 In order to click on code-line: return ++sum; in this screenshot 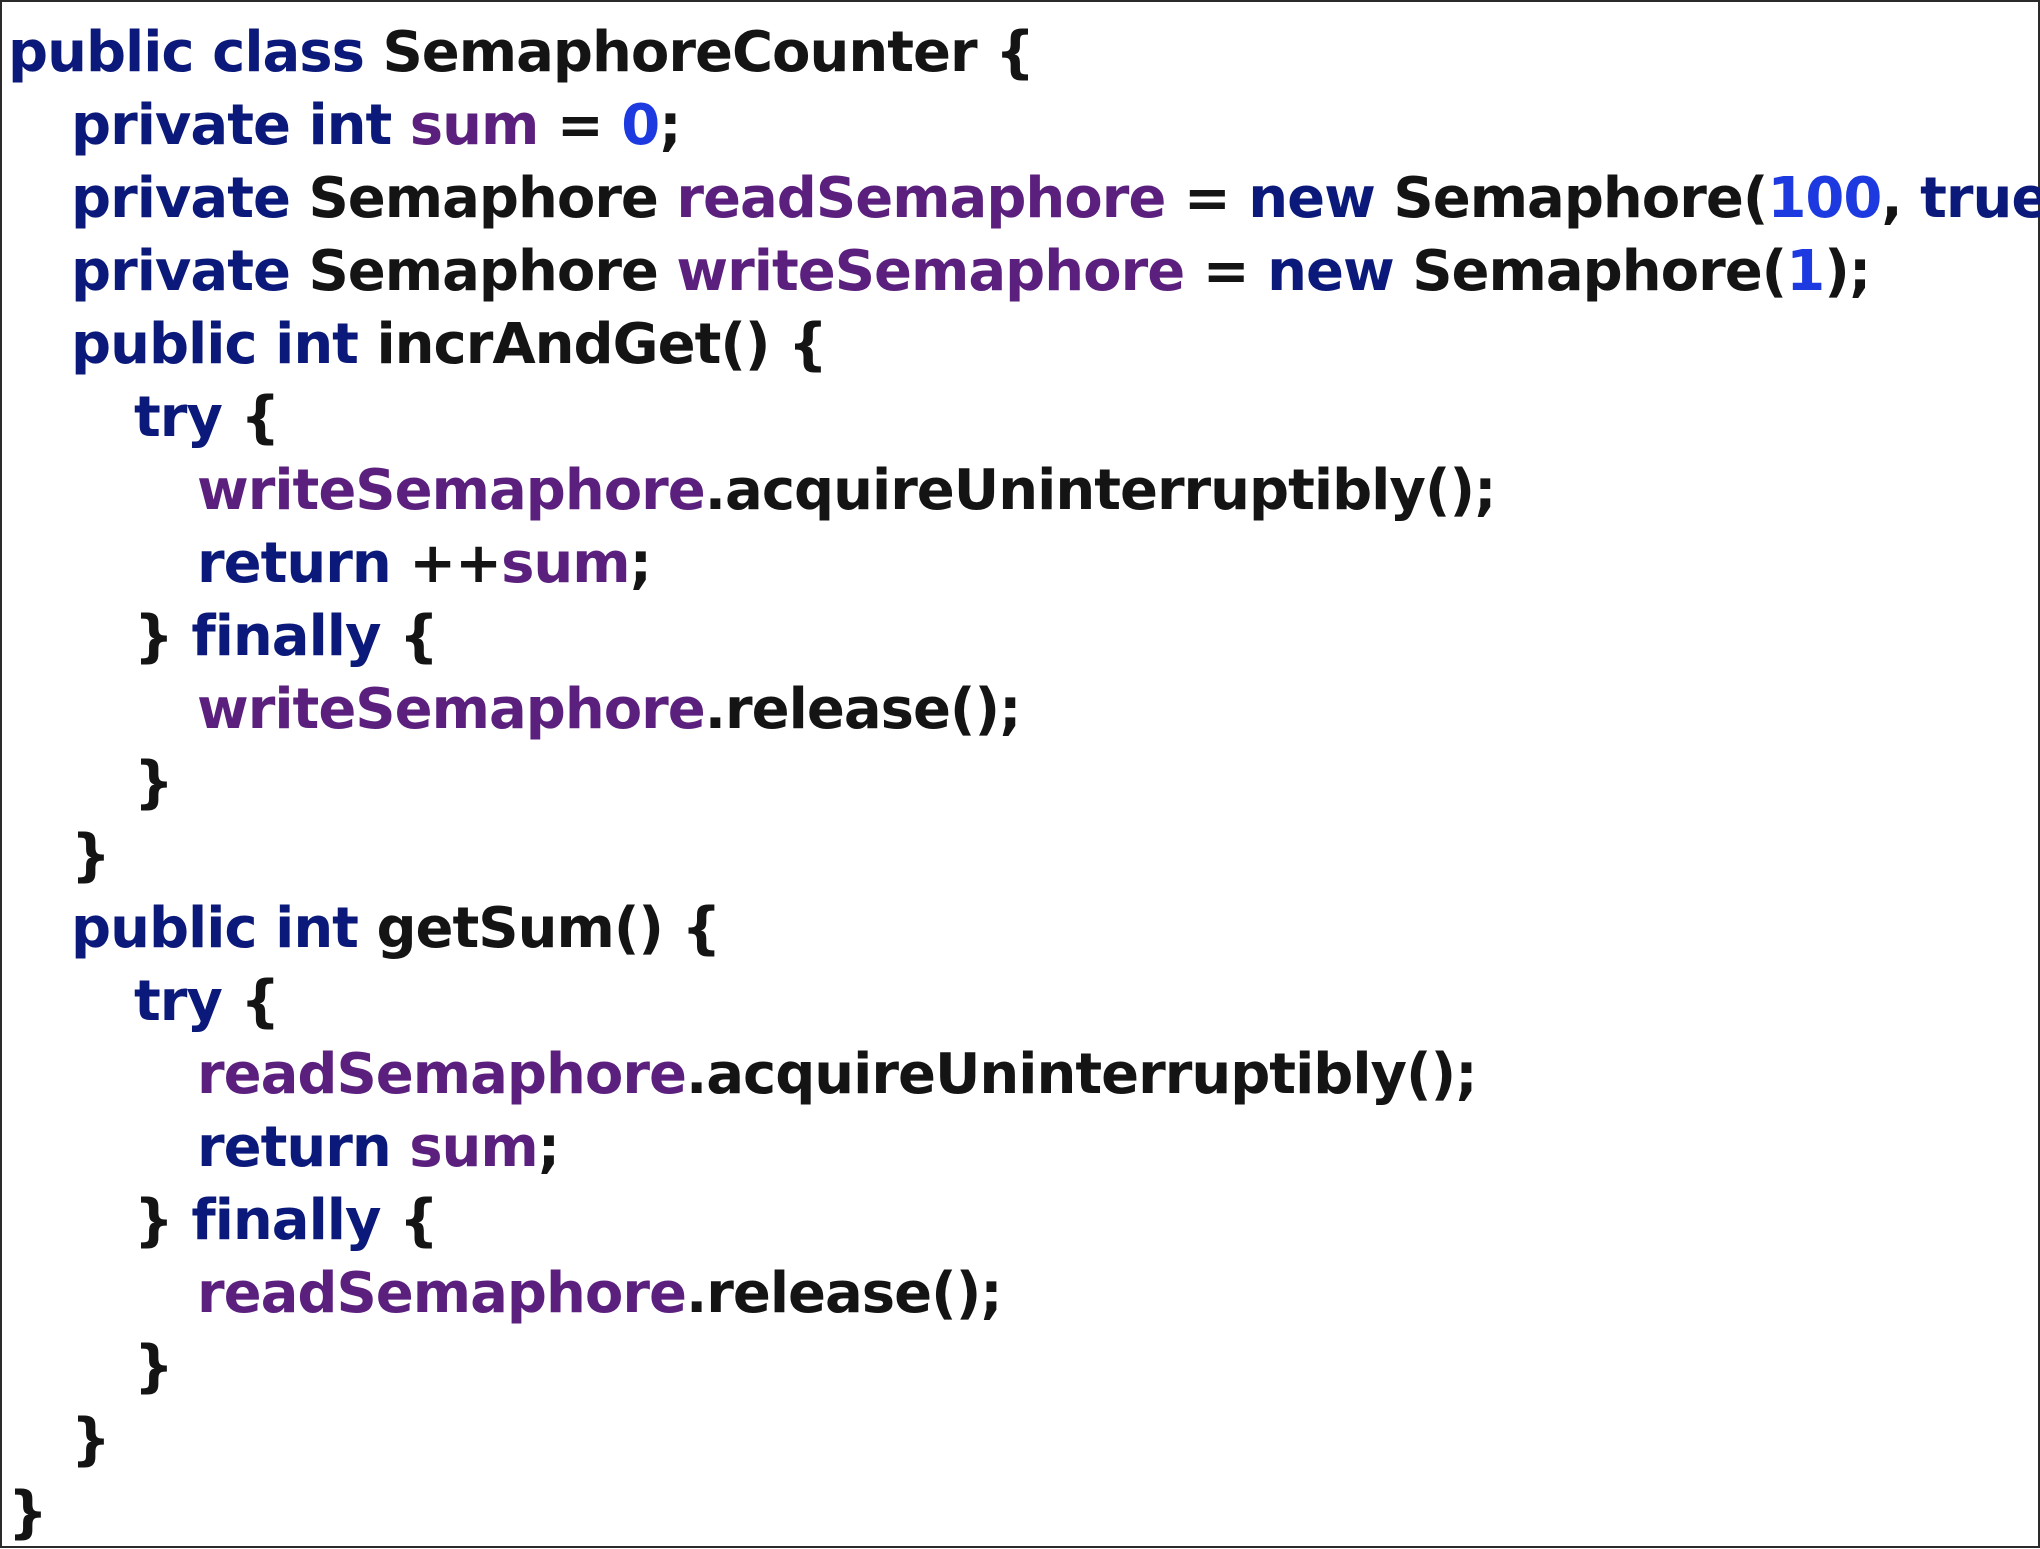, I will do `click(1024, 563)`.